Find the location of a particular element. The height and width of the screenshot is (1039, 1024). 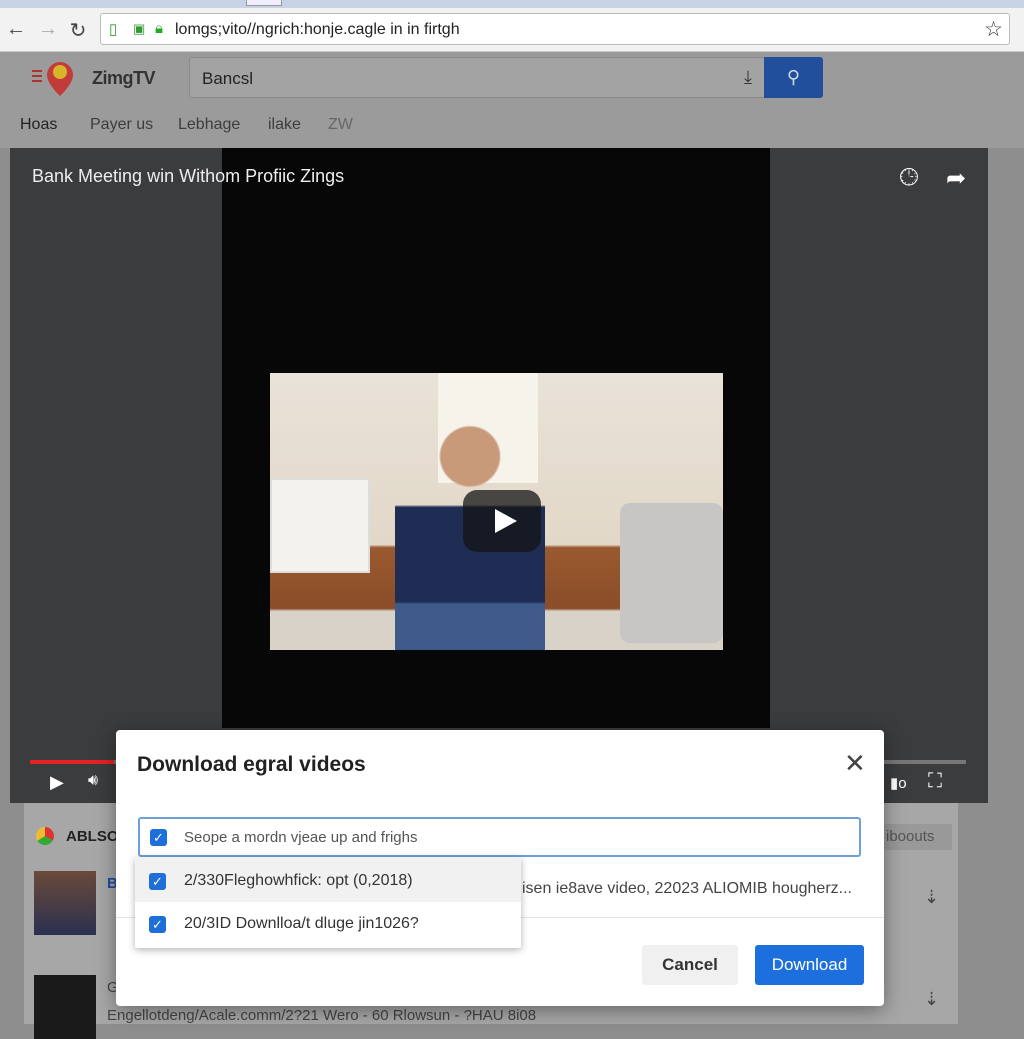

play-icon: ▶ is located at coordinates (57, 782).